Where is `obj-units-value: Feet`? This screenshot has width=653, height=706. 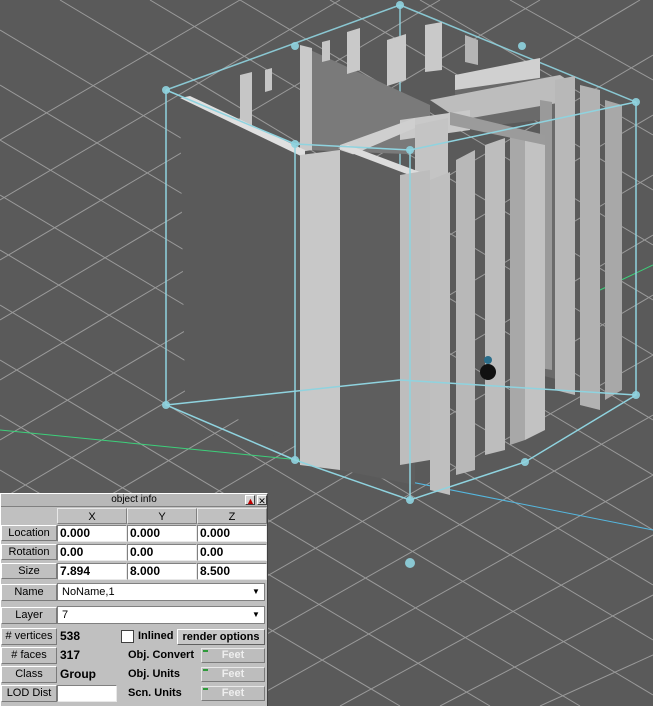 obj-units-value: Feet is located at coordinates (233, 674).